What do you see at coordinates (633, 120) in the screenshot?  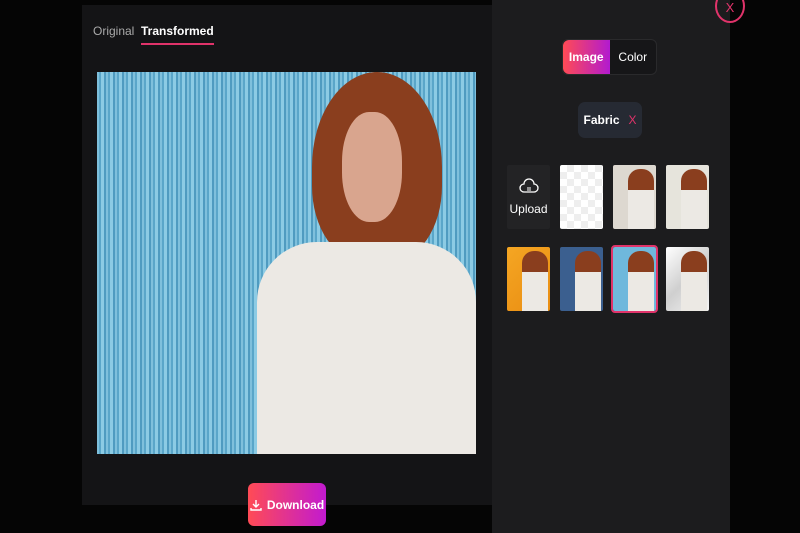 I see `chip-remove-icon: X` at bounding box center [633, 120].